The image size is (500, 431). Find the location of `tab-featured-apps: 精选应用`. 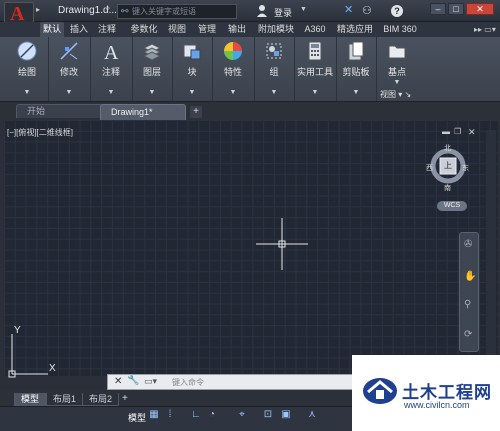

tab-featured-apps: 精选应用 is located at coordinates (355, 29).